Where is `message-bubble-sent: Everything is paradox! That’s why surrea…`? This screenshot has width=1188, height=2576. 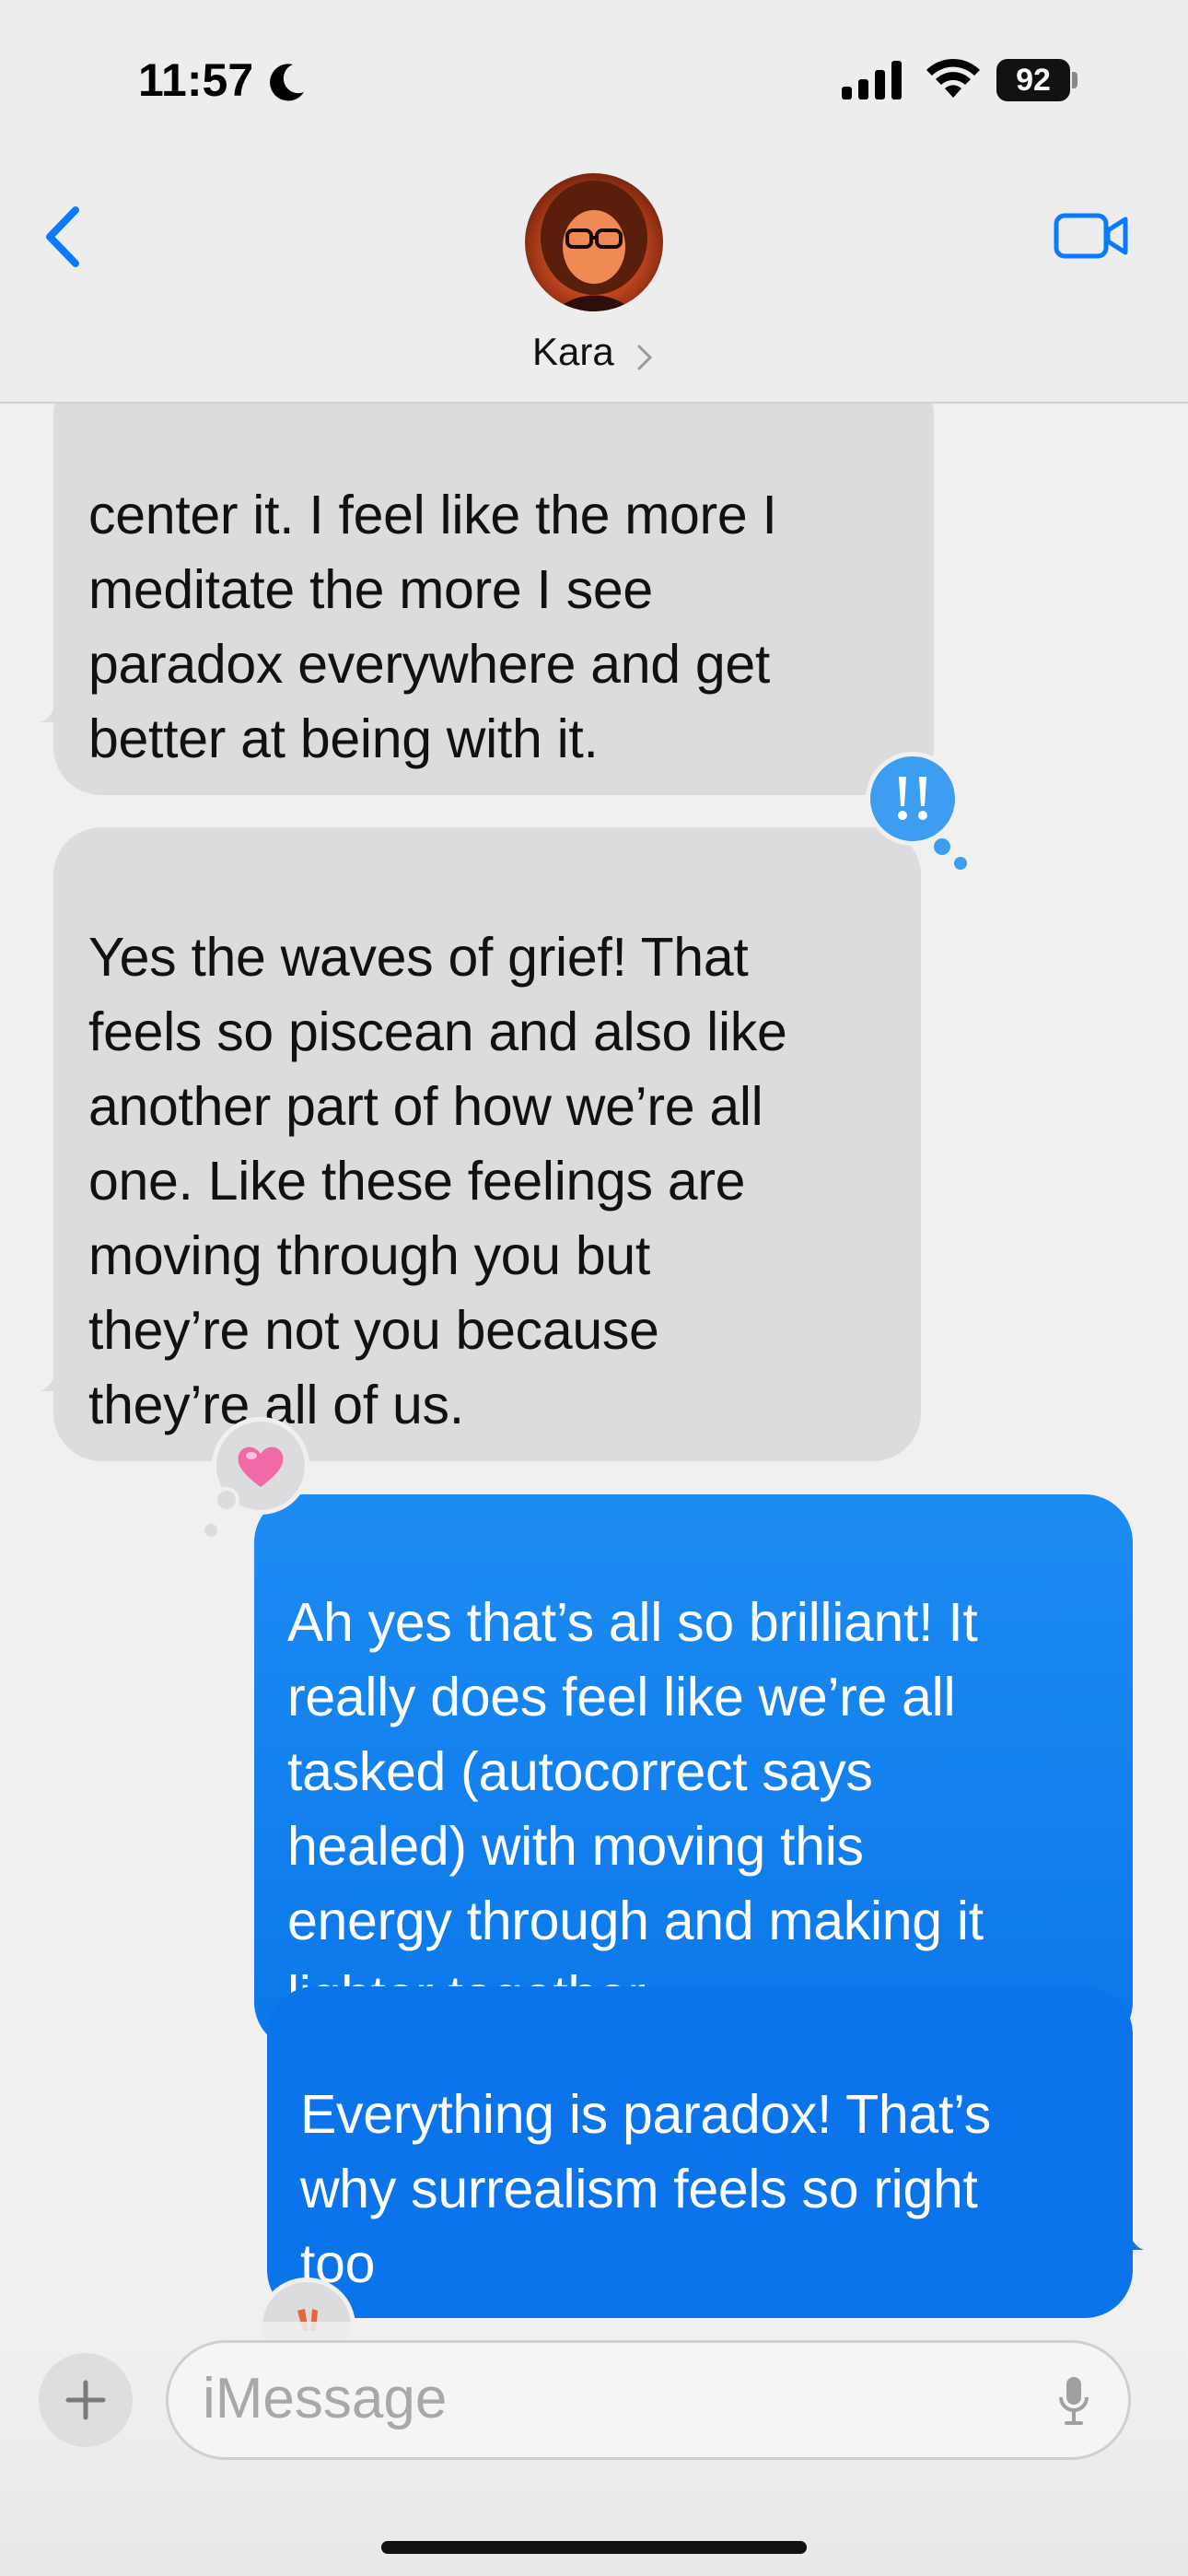 message-bubble-sent: Everything is paradox! That’s why surrea… is located at coordinates (700, 2152).